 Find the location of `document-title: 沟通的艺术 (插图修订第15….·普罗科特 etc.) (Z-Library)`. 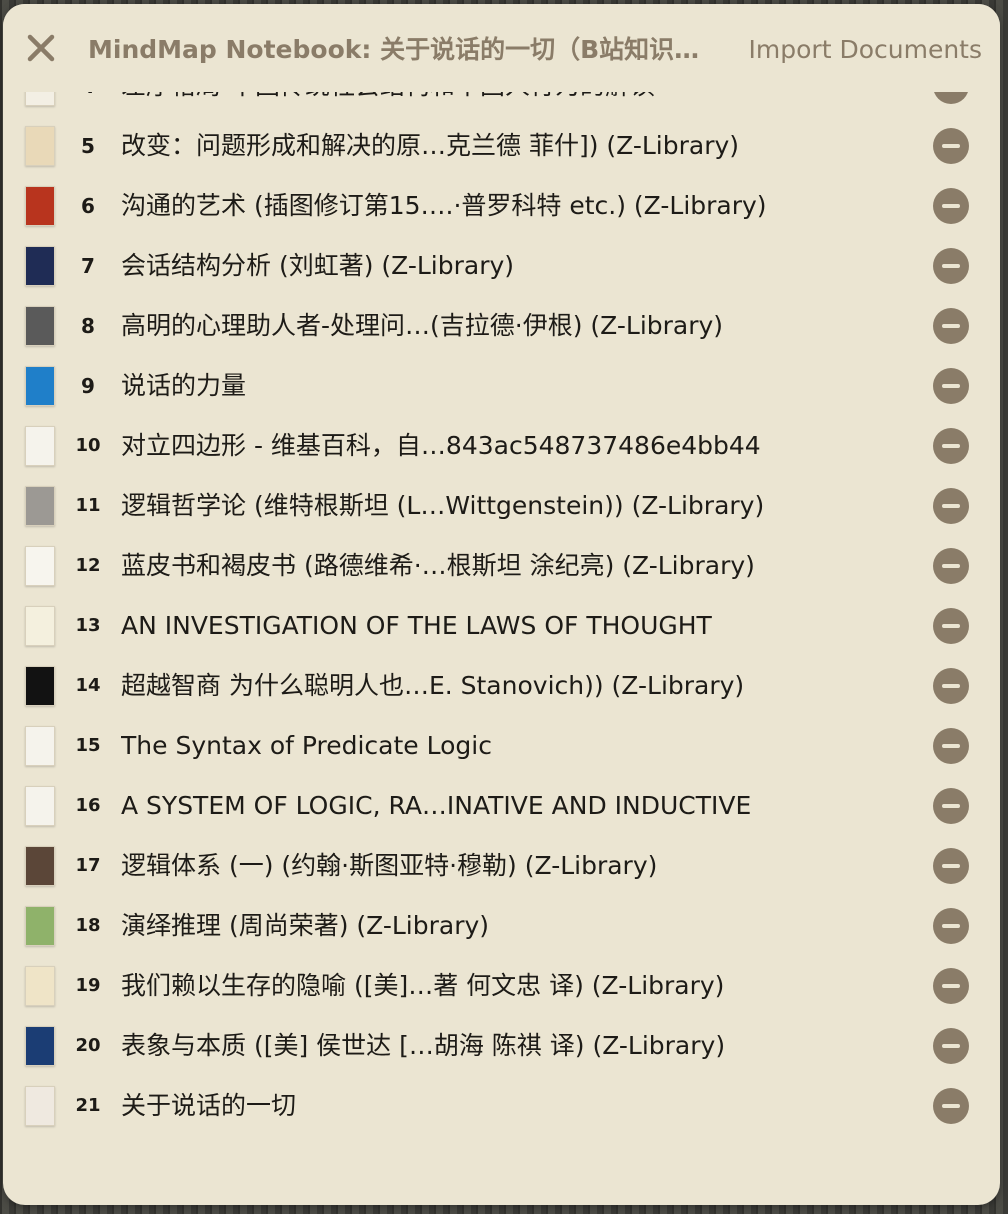

document-title: 沟通的艺术 (插图修订第15….·普罗科特 etc.) (Z-Library) is located at coordinates (521, 206).